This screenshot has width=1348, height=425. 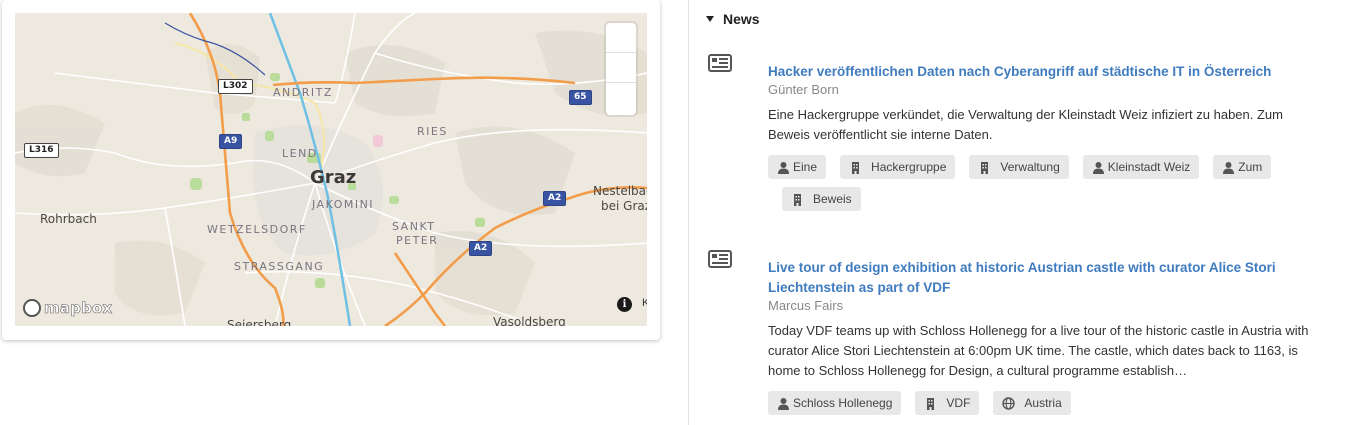 I want to click on tag-label: Verwaltung, so click(x=1030, y=167).